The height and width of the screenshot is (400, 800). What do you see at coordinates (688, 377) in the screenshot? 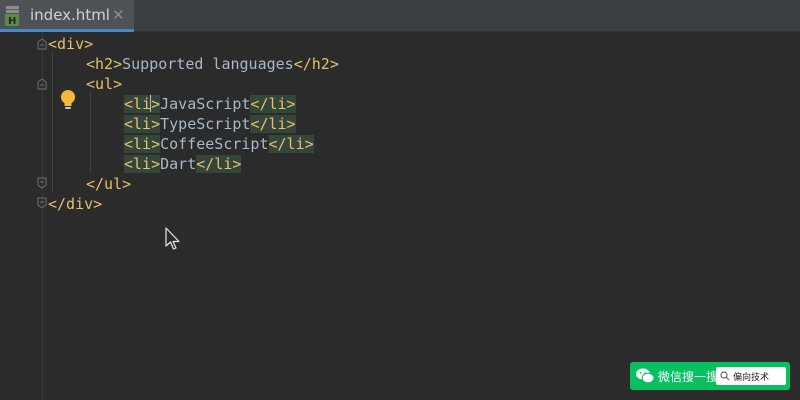
I see `watermark-label: 微信搜一搜` at bounding box center [688, 377].